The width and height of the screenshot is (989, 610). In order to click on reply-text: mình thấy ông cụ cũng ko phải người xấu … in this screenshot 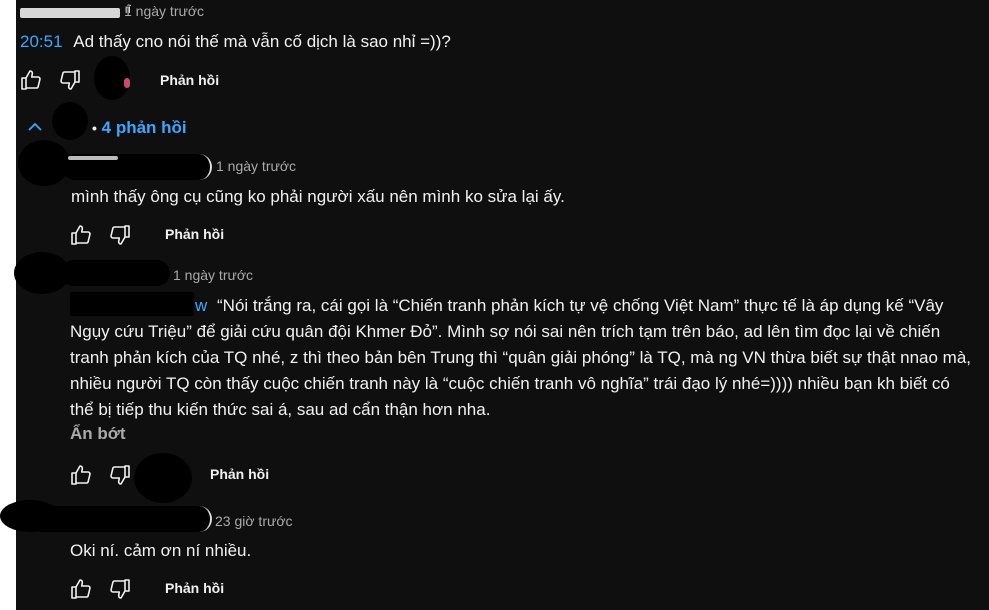, I will do `click(318, 196)`.